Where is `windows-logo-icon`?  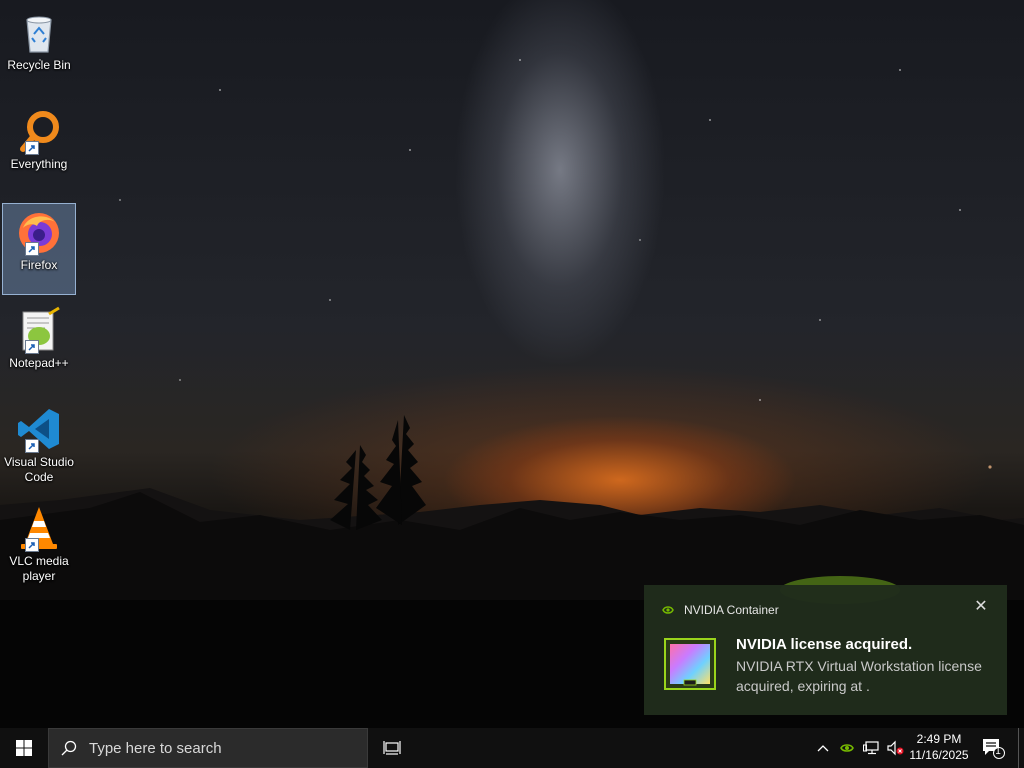 windows-logo-icon is located at coordinates (24, 748).